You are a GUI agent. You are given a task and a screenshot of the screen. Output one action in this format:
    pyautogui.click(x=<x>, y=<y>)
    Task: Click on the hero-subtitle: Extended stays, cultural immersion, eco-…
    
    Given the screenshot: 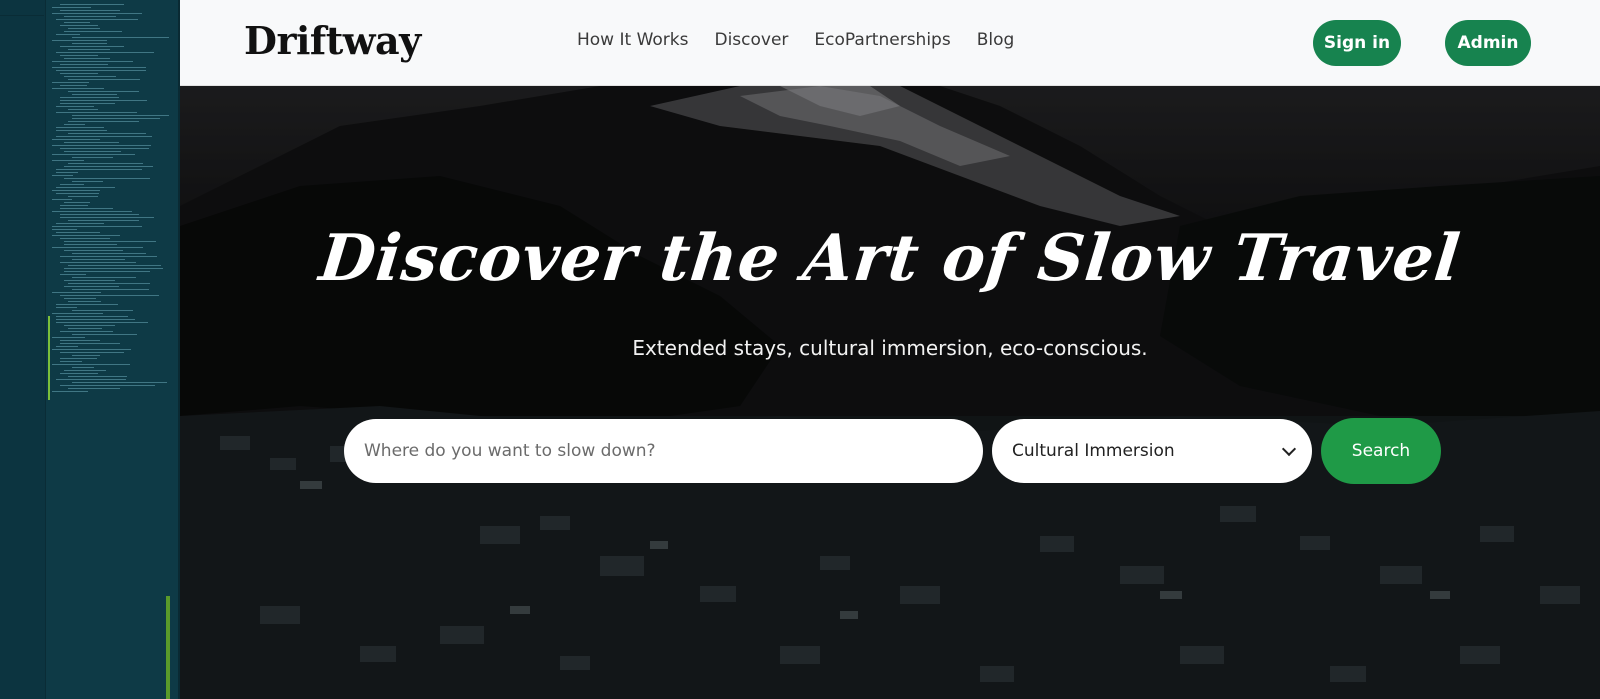 What is the action you would take?
    pyautogui.click(x=890, y=348)
    